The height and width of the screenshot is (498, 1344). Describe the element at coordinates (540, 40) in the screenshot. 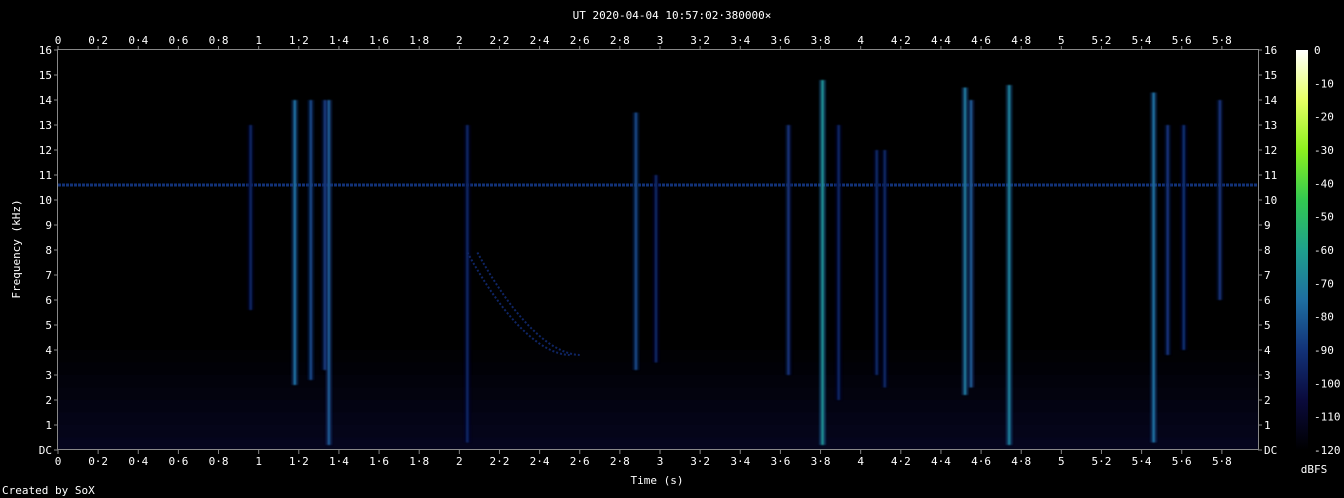

I see `x-tick-label-top: 2·4` at that location.